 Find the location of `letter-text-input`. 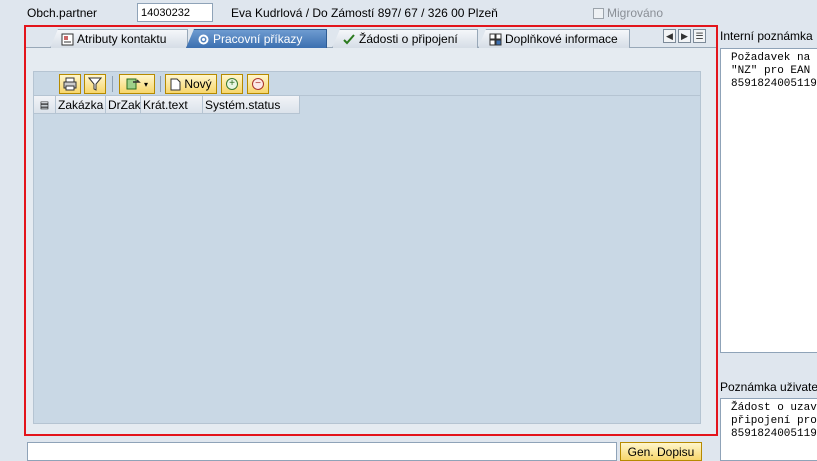

letter-text-input is located at coordinates (322, 451).